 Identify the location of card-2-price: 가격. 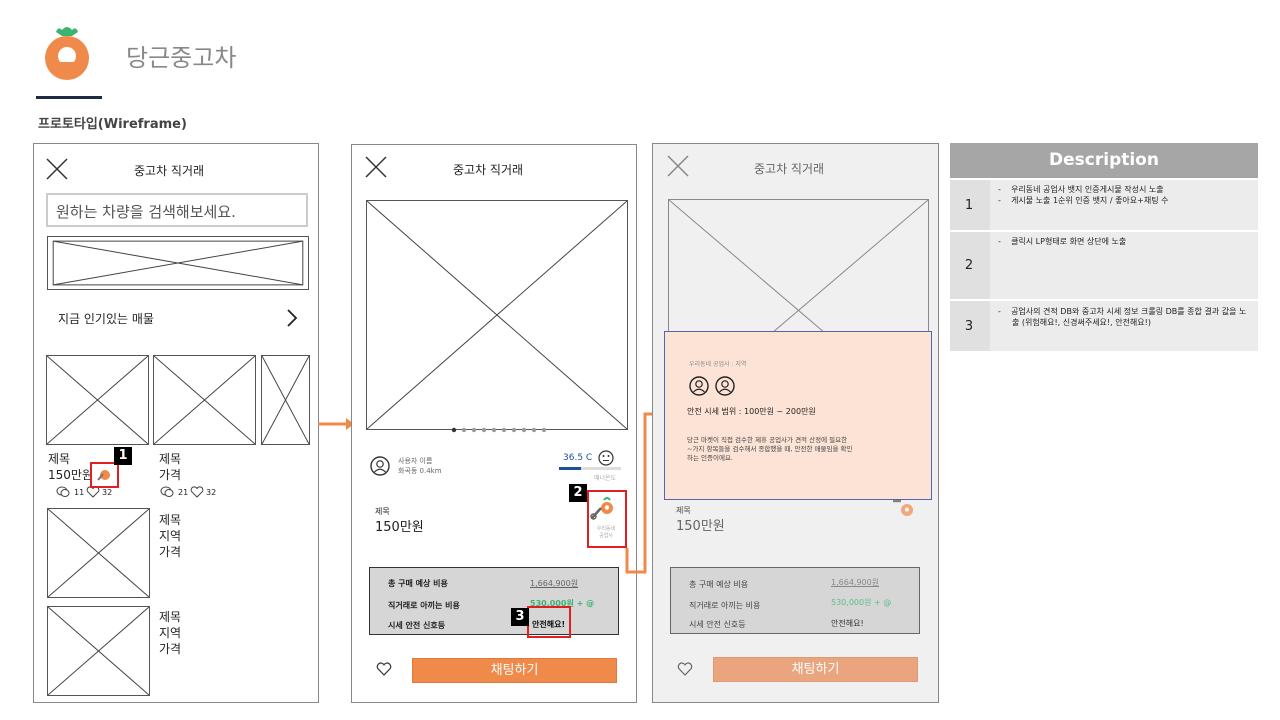
(170, 475).